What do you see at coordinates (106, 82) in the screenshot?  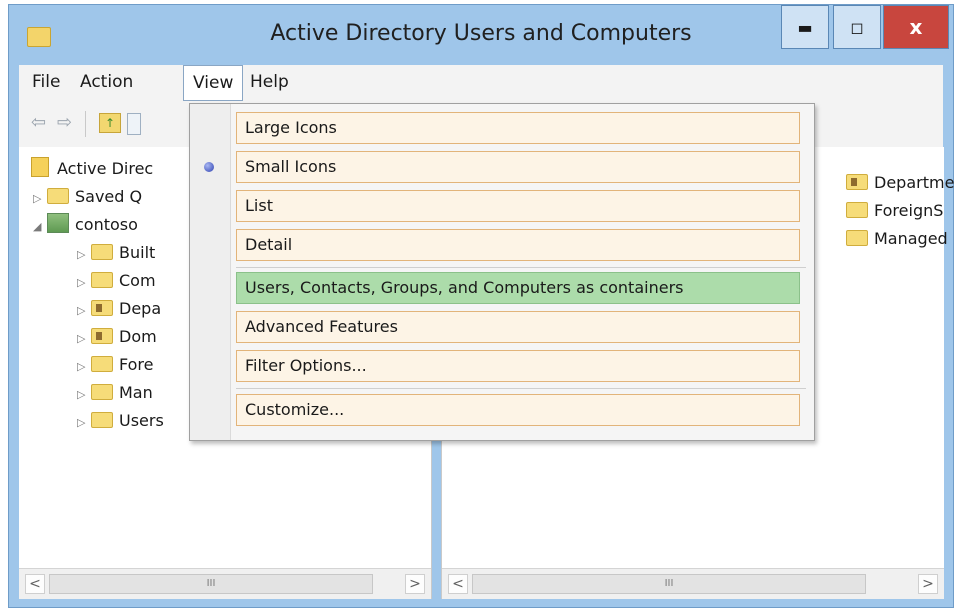 I see `menu-action: Action` at bounding box center [106, 82].